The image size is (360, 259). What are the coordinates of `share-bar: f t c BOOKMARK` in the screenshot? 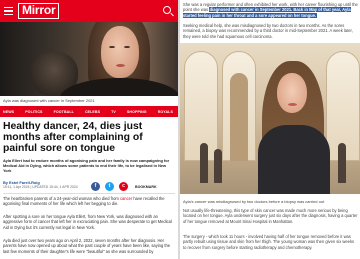 It's located at (124, 186).